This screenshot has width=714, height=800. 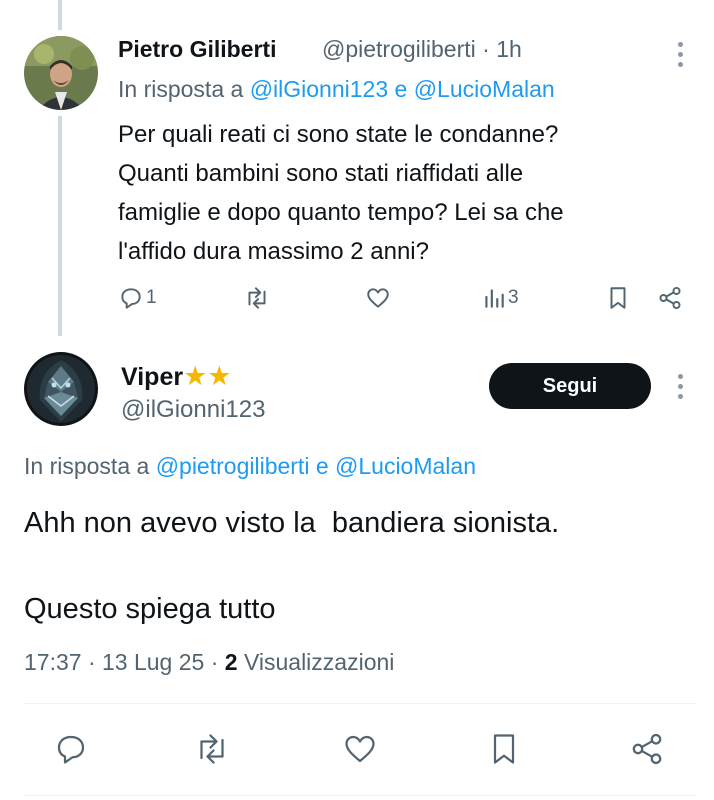 I want to click on author-name: Pietro Giliberti, so click(x=197, y=49).